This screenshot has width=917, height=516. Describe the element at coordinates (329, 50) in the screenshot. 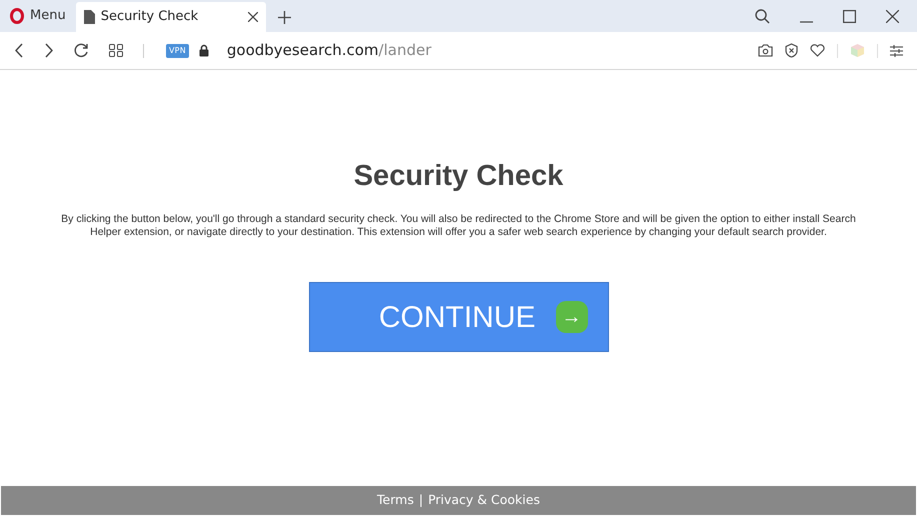

I see `url-text: goodbyesearch.com/lander` at that location.